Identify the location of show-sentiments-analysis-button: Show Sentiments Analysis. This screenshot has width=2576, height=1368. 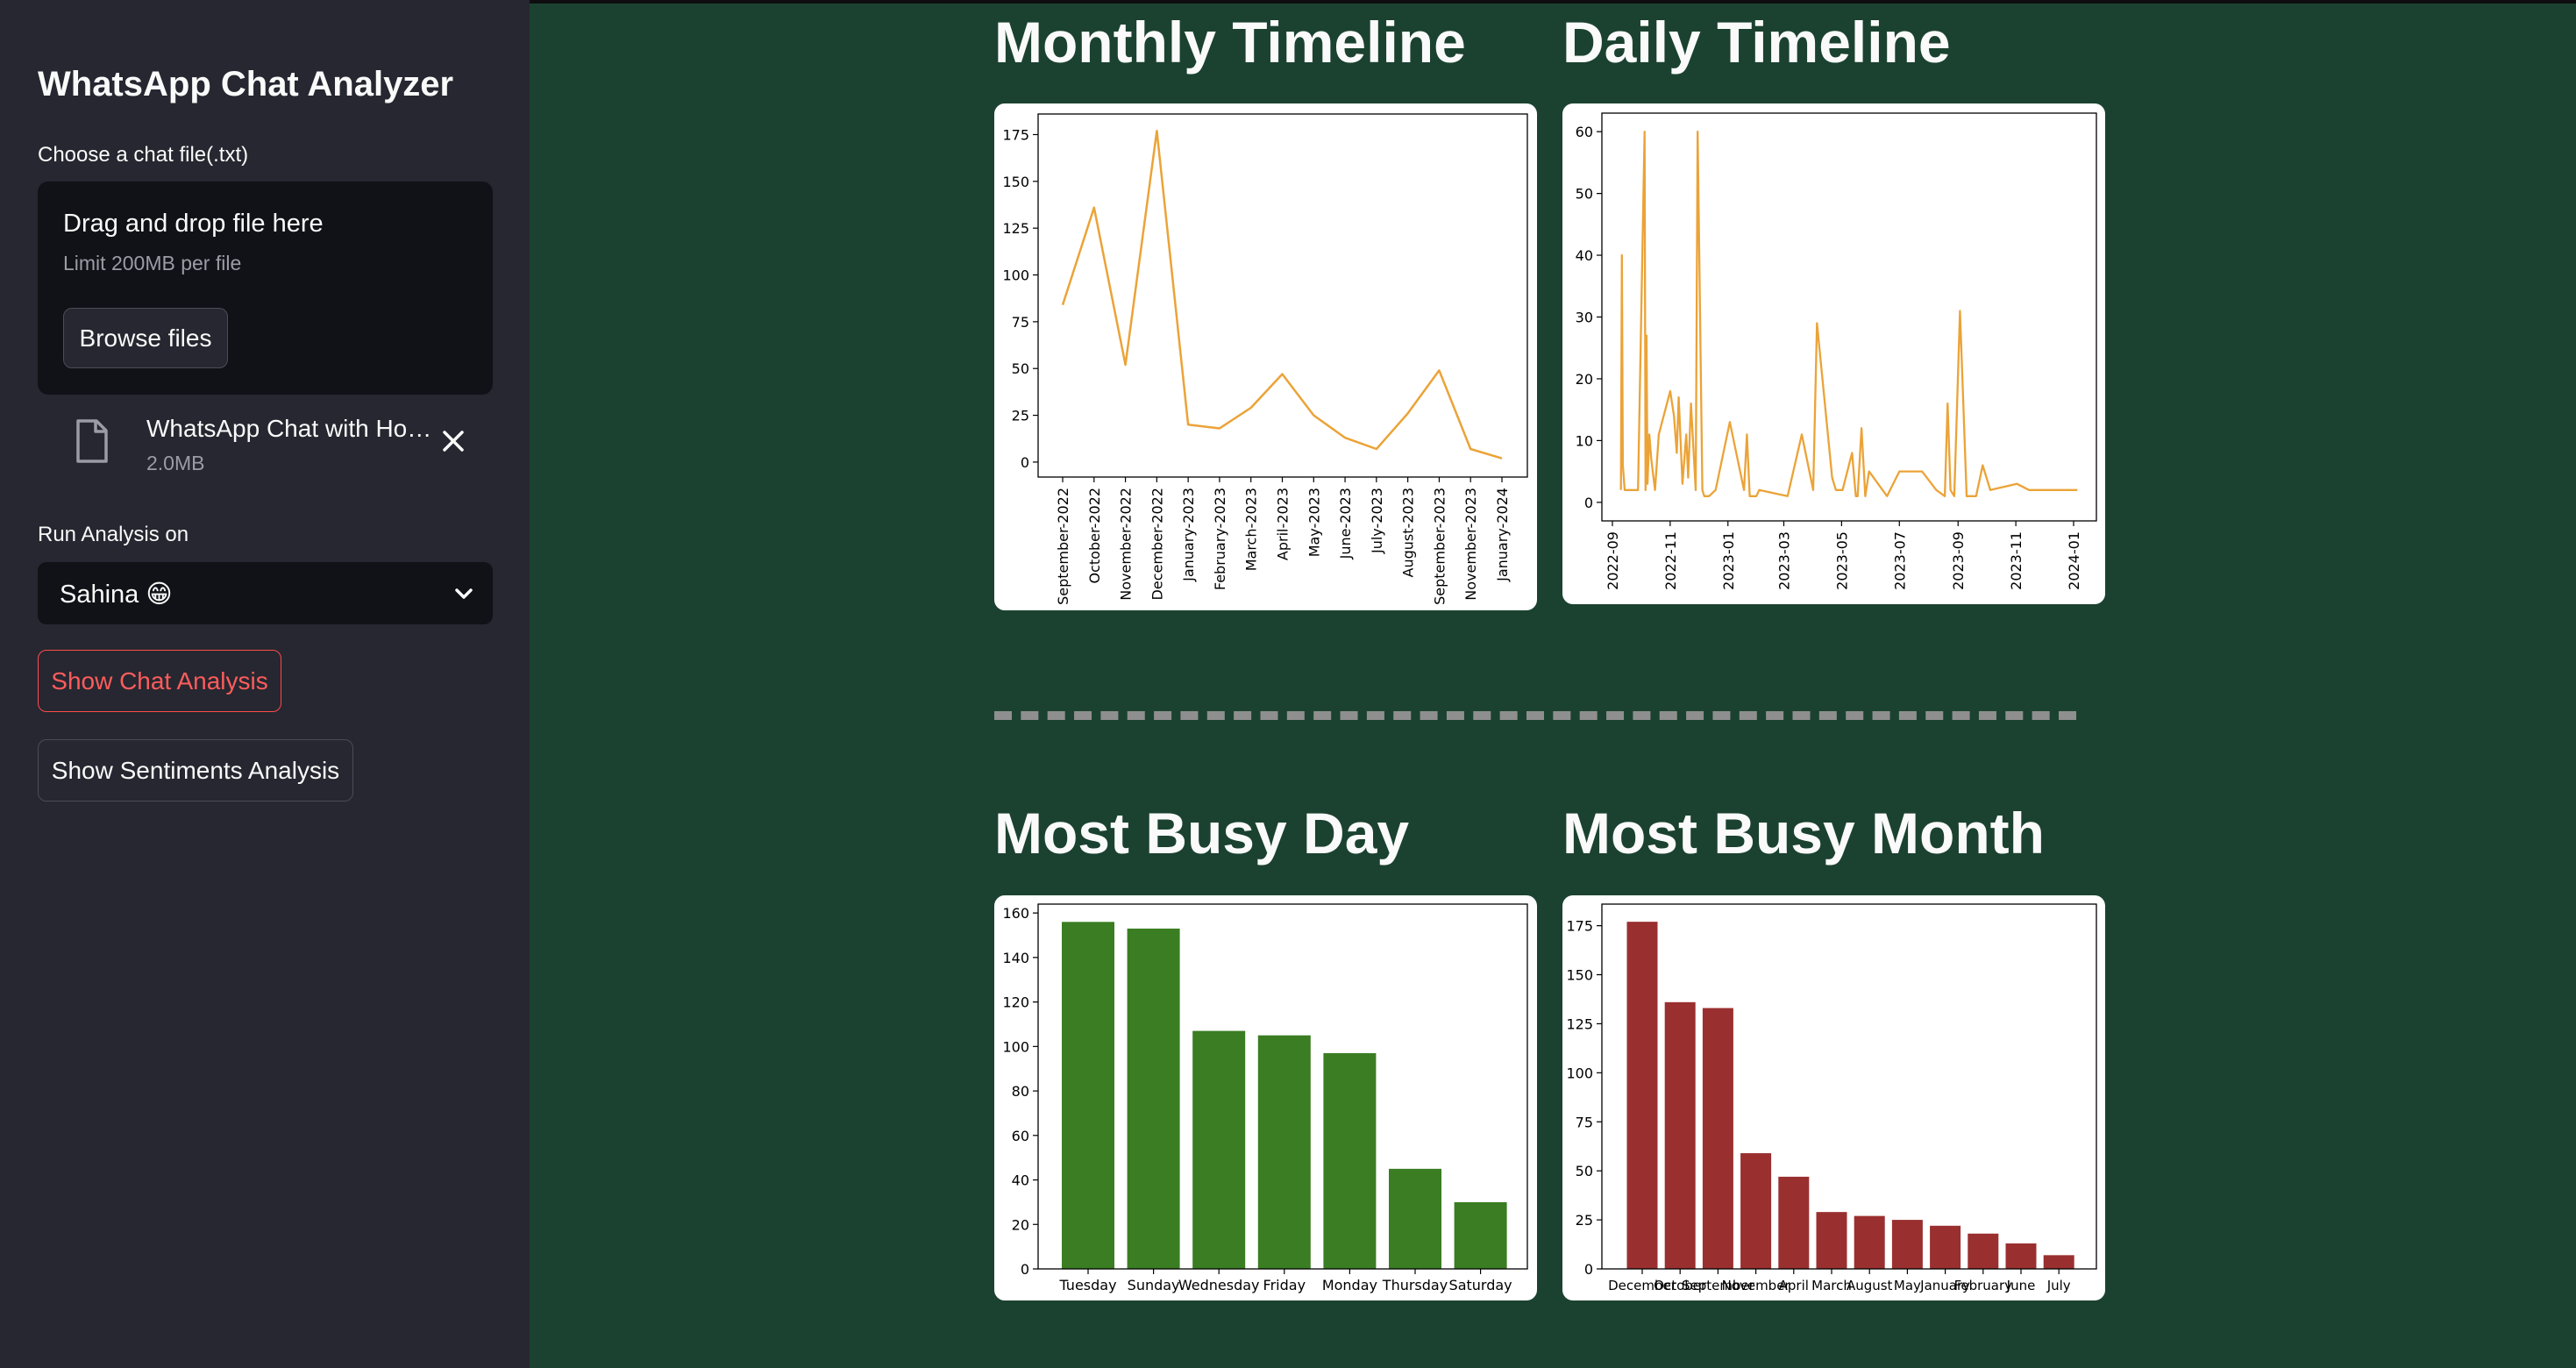
(195, 770).